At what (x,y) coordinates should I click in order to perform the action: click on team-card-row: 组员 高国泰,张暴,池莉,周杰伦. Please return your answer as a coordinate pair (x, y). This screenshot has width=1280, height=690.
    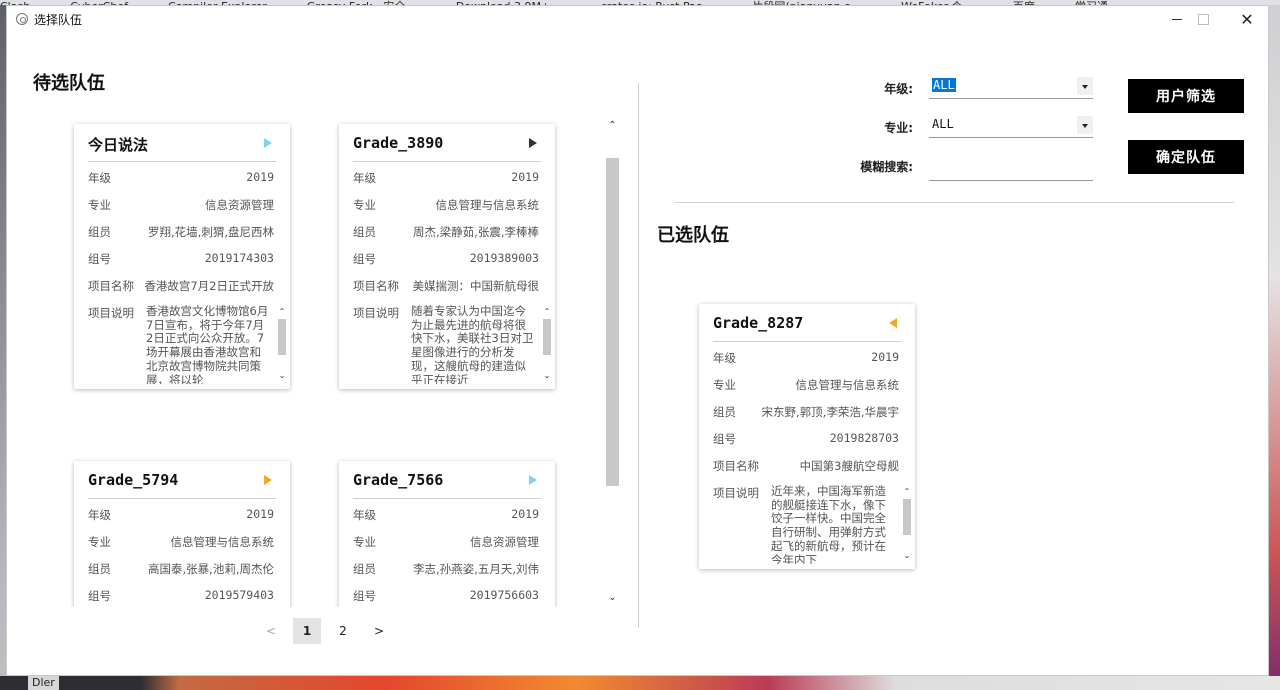
    Looking at the image, I should click on (182, 566).